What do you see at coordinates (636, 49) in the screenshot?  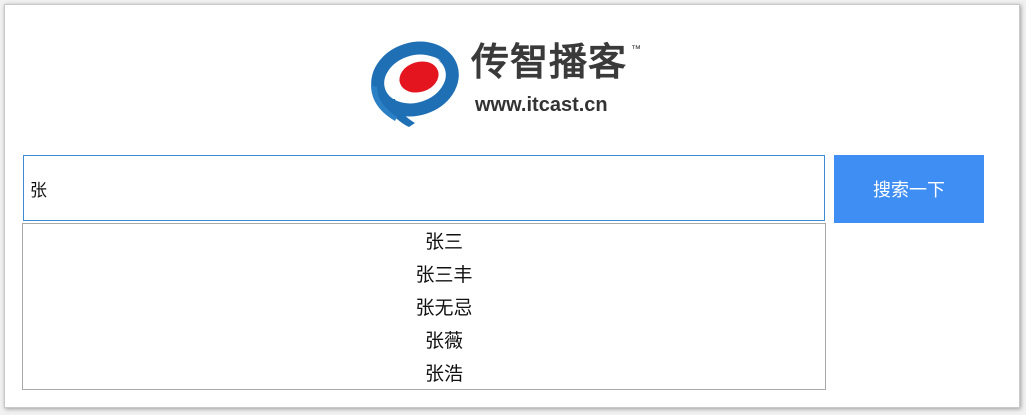 I see `trademark-symbol: ™` at bounding box center [636, 49].